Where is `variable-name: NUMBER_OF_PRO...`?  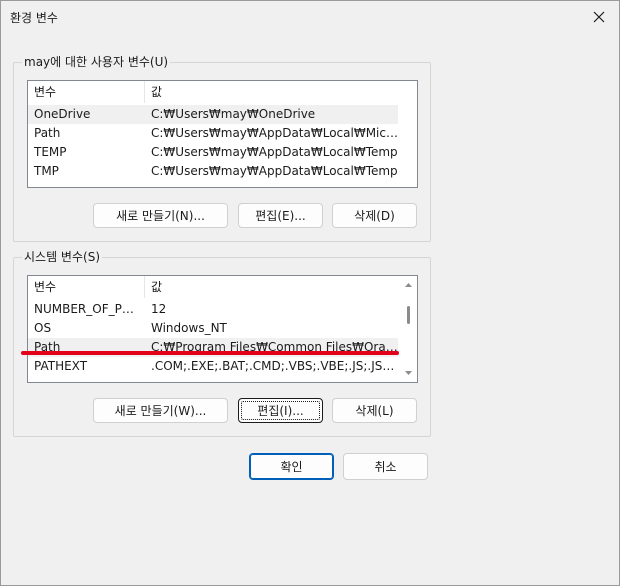 variable-name: NUMBER_OF_PRO... is located at coordinates (87, 309).